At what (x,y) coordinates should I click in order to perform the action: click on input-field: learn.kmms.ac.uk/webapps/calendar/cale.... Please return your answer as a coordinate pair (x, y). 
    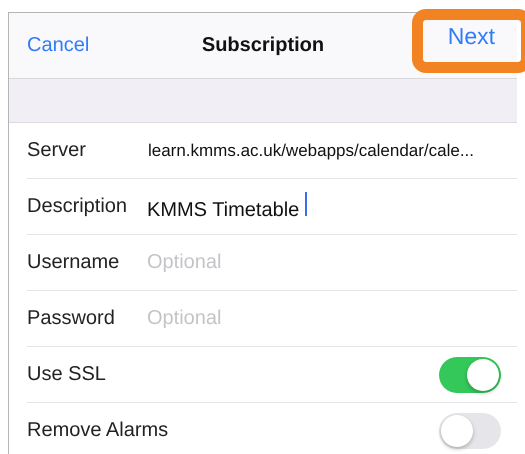
    Looking at the image, I should click on (311, 150).